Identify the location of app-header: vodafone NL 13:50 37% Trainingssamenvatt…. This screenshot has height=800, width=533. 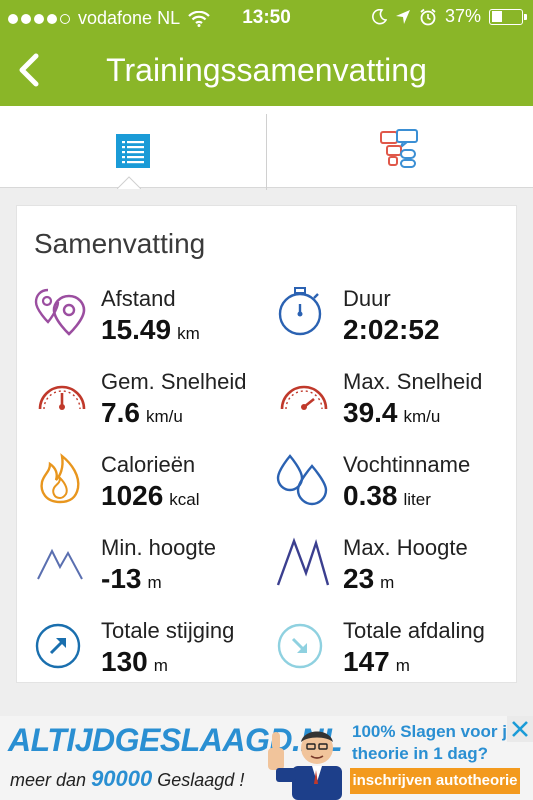
(266, 53).